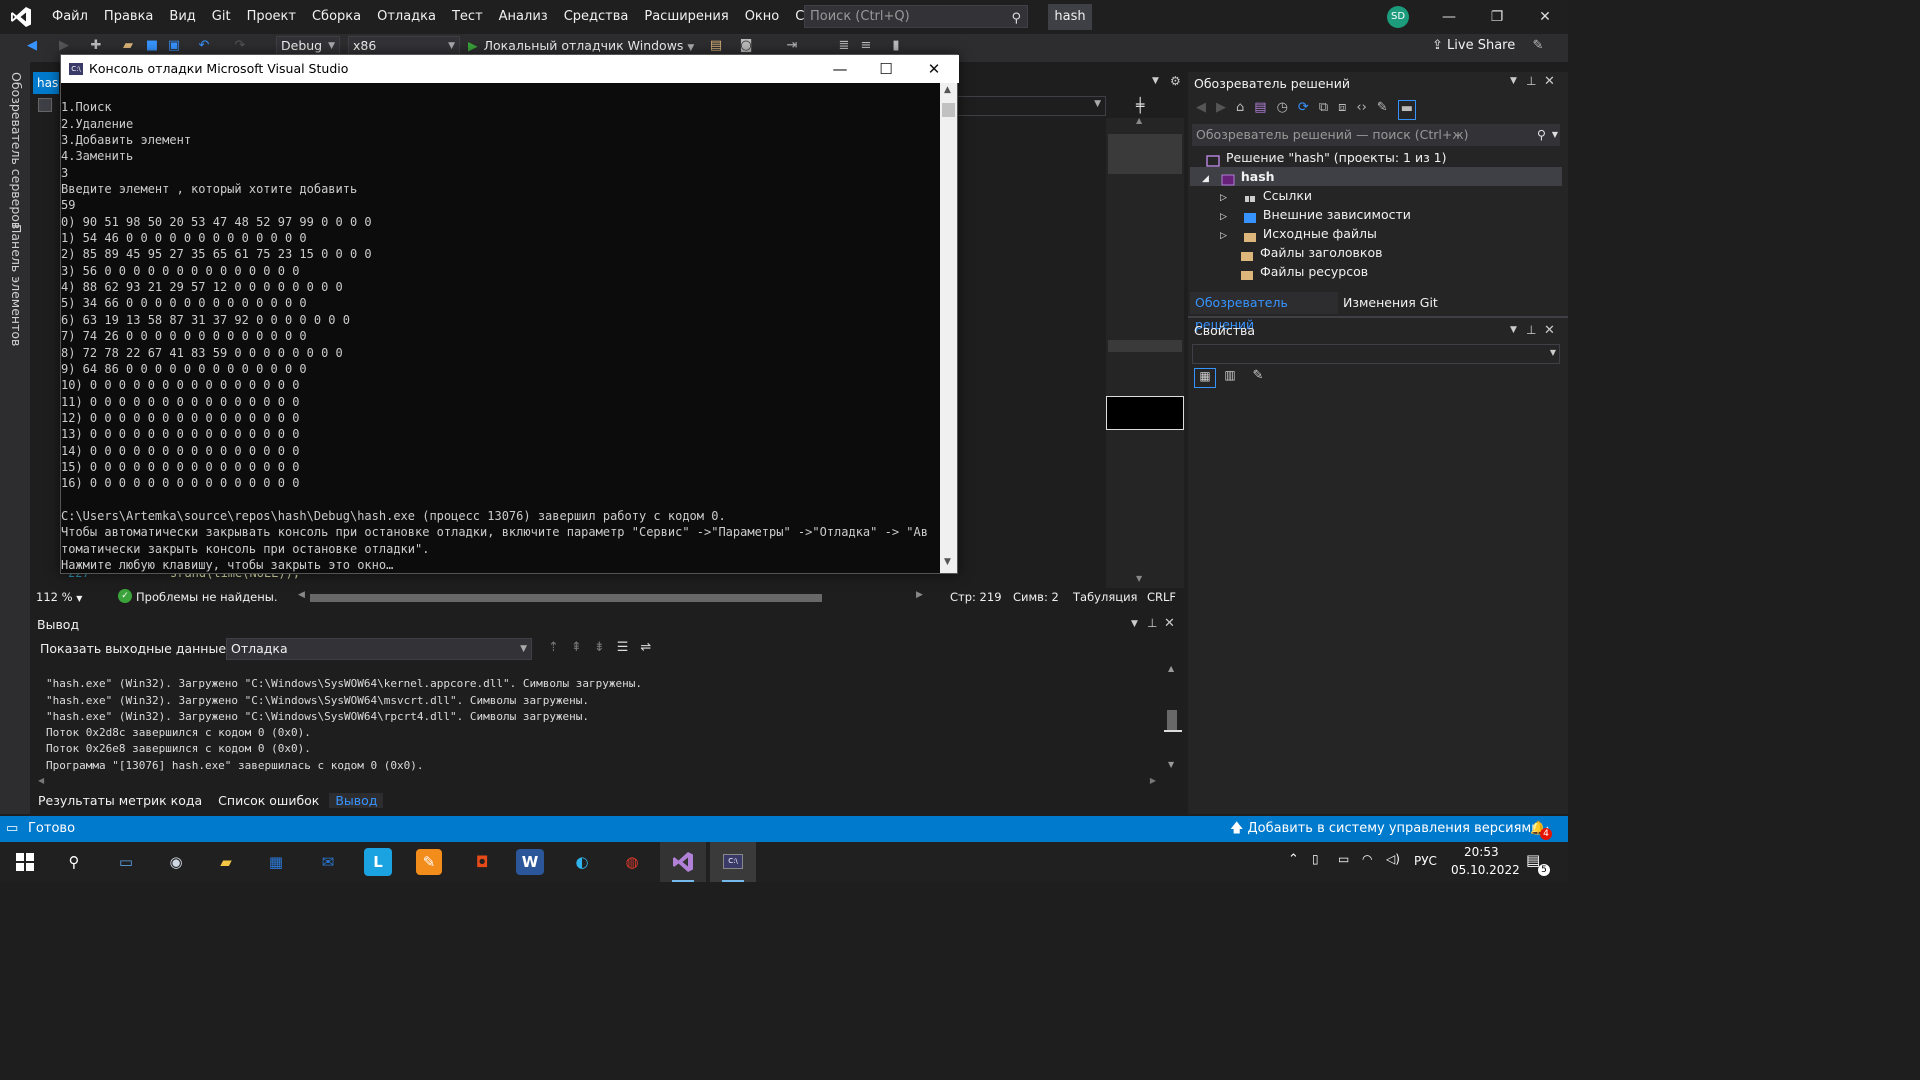 The image size is (1920, 1080). What do you see at coordinates (1145, 352) in the screenshot?
I see `minimap: ▲ ▼` at bounding box center [1145, 352].